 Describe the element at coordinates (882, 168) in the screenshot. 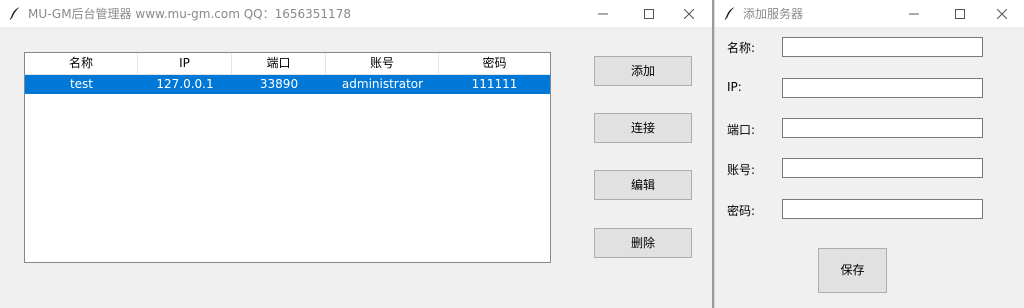

I see `account-field` at that location.